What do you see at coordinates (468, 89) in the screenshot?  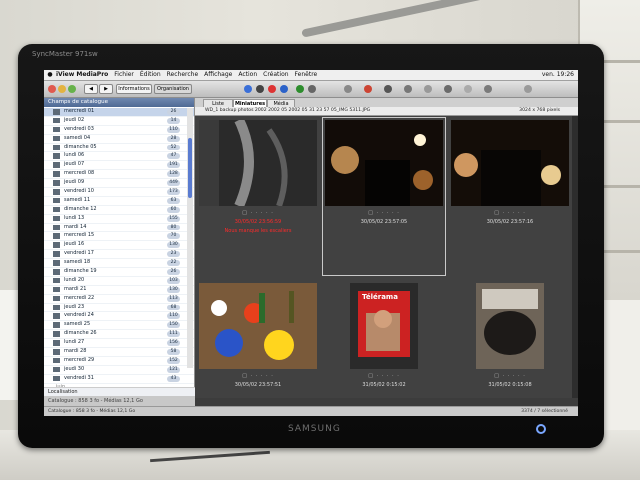 I see `settings-icon` at bounding box center [468, 89].